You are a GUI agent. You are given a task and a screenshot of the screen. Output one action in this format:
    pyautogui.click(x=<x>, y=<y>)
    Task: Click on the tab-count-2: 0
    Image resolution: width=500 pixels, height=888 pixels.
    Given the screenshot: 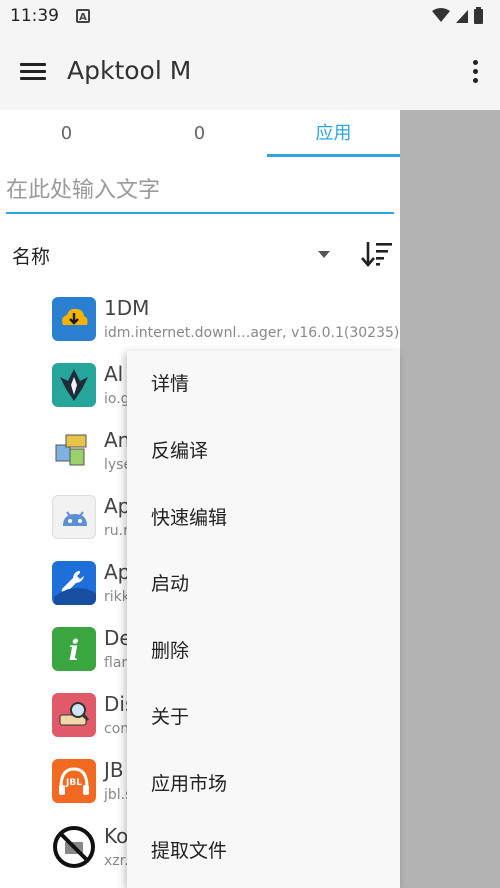 What is the action you would take?
    pyautogui.click(x=199, y=134)
    